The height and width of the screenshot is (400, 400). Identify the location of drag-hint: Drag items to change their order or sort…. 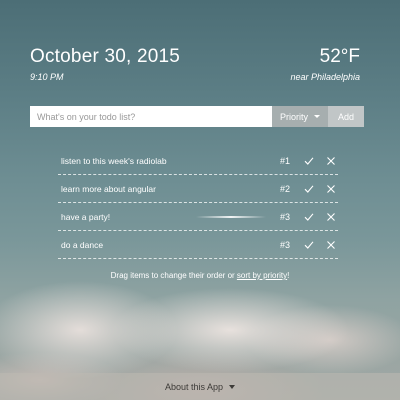
(200, 275).